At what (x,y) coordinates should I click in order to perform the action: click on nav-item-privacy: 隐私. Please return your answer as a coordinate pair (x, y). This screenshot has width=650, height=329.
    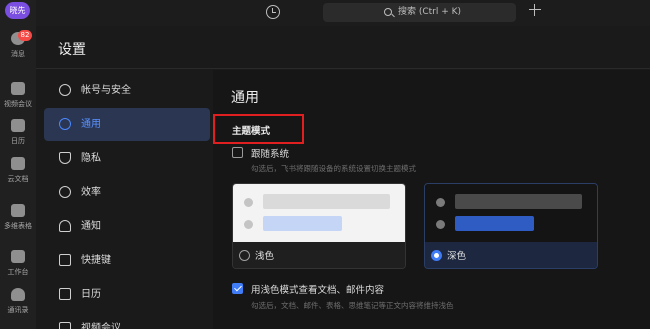
    Looking at the image, I should click on (127, 158).